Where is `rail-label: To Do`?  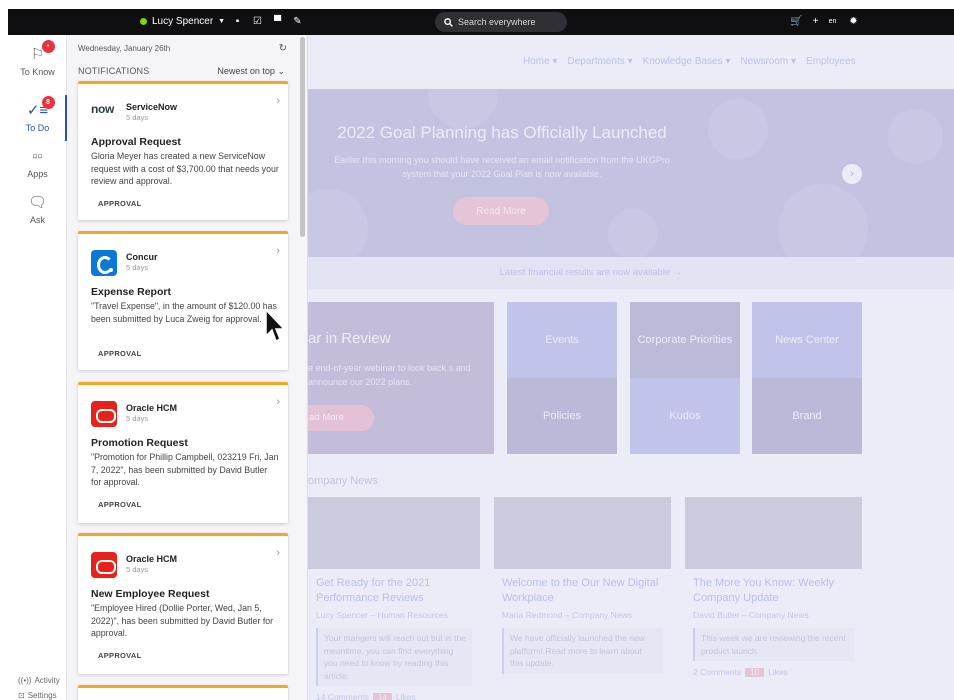 rail-label: To Do is located at coordinates (37, 128).